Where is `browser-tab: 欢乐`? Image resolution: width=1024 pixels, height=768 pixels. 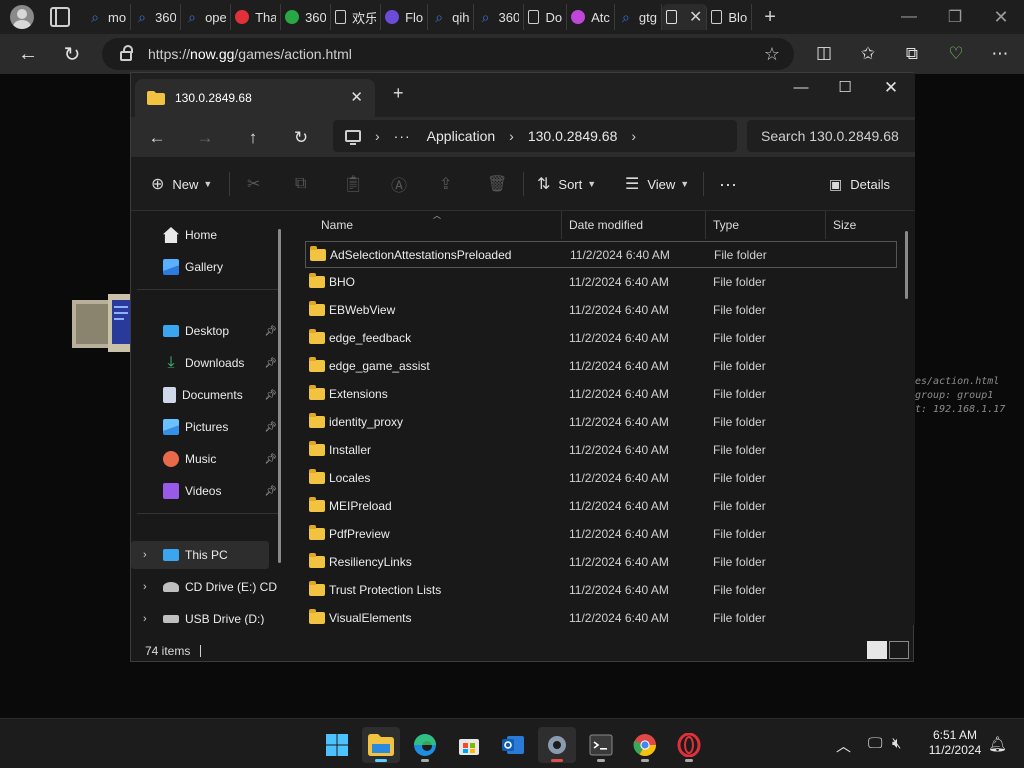 browser-tab: 欢乐 is located at coordinates (356, 17).